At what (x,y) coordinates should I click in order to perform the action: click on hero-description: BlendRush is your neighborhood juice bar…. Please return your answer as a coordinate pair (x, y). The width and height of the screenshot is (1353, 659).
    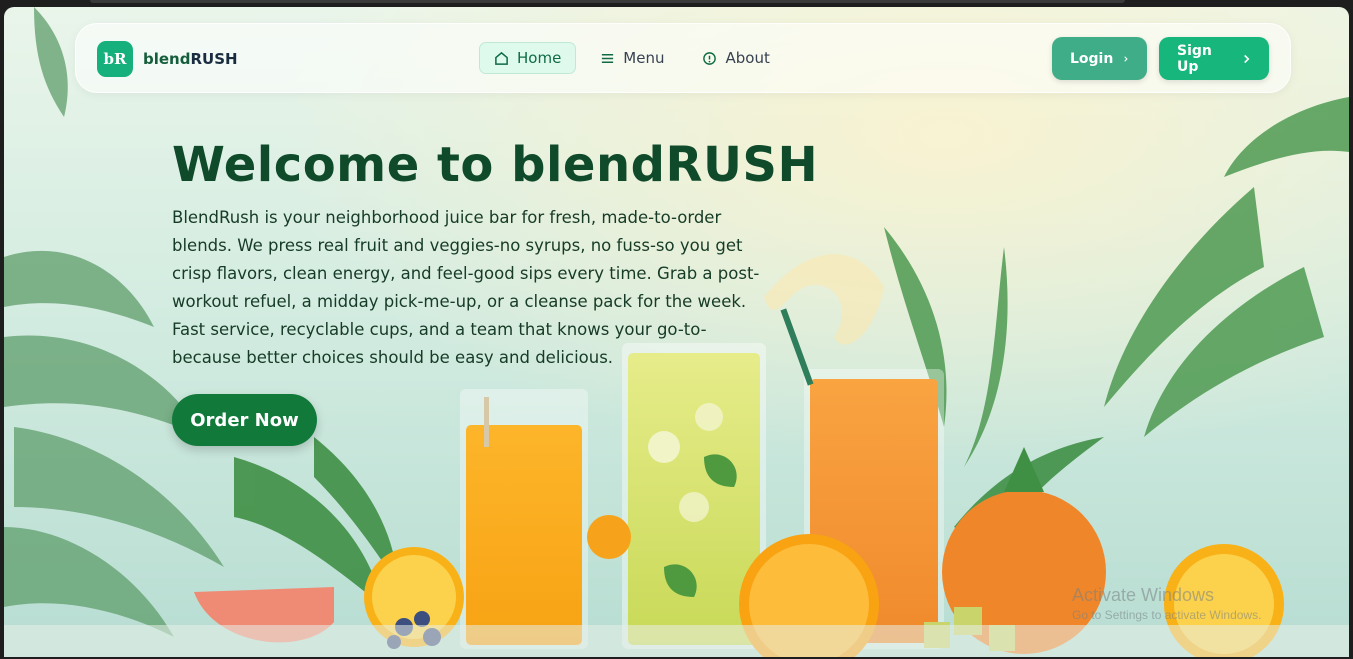
    Looking at the image, I should click on (466, 287).